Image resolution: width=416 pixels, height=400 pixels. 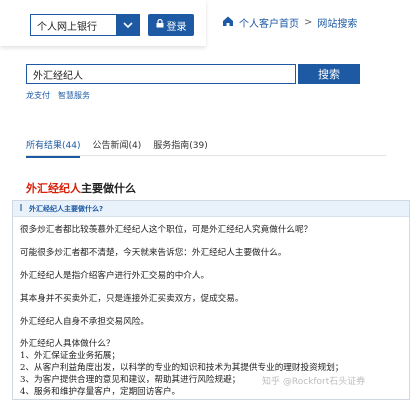 I want to click on paragraph-line: 4、服务和维护存量客户，定期回访客户。, so click(x=100, y=392).